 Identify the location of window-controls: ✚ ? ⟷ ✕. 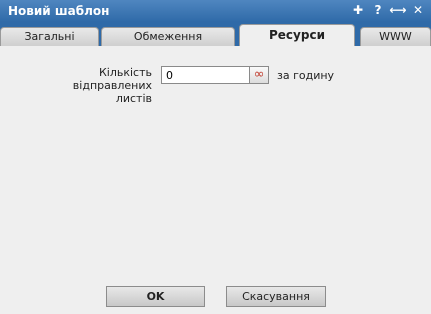
(388, 10).